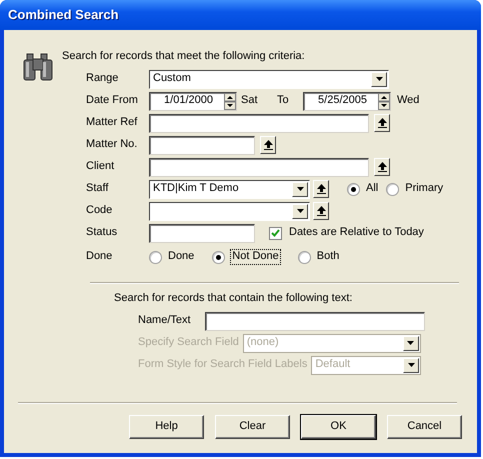 The height and width of the screenshot is (459, 483). What do you see at coordinates (112, 123) in the screenshot?
I see `field-label: Matter Ref` at bounding box center [112, 123].